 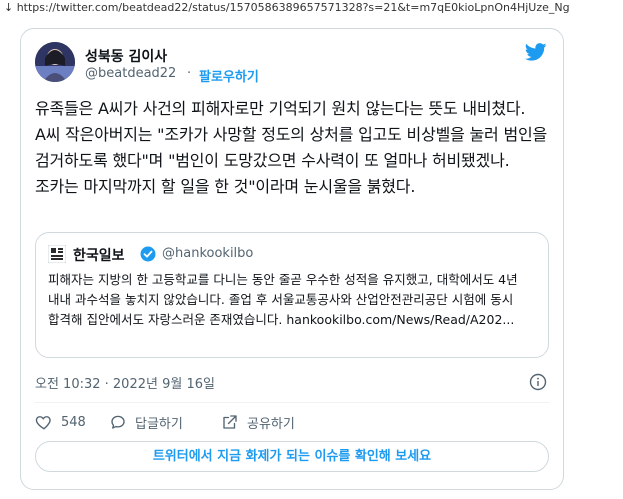 What do you see at coordinates (125, 382) in the screenshot?
I see `tweet-timestamp: 오전 10:32 · 2022년 9월 16일` at bounding box center [125, 382].